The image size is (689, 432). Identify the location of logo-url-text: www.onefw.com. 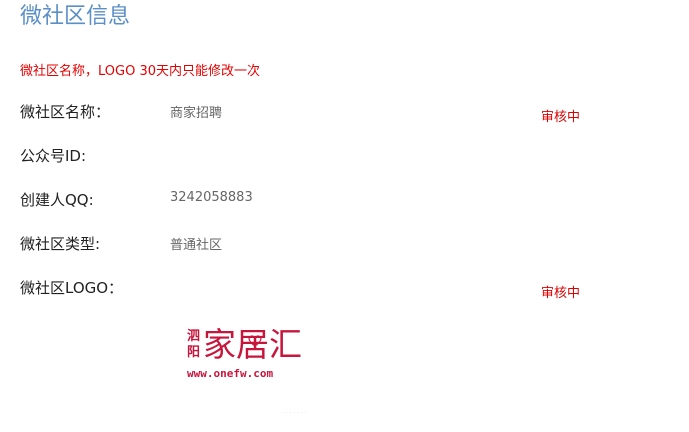
(230, 373).